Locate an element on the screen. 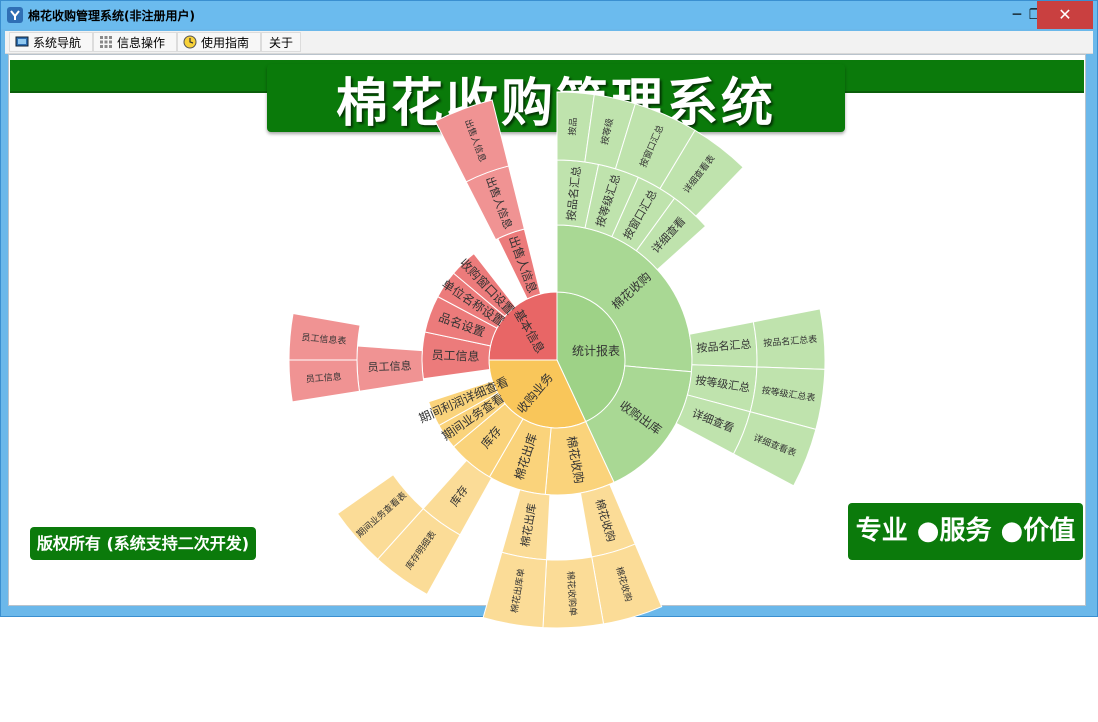  sunburst-segment-r3e: 按品名汇总 is located at coordinates (723, 344).